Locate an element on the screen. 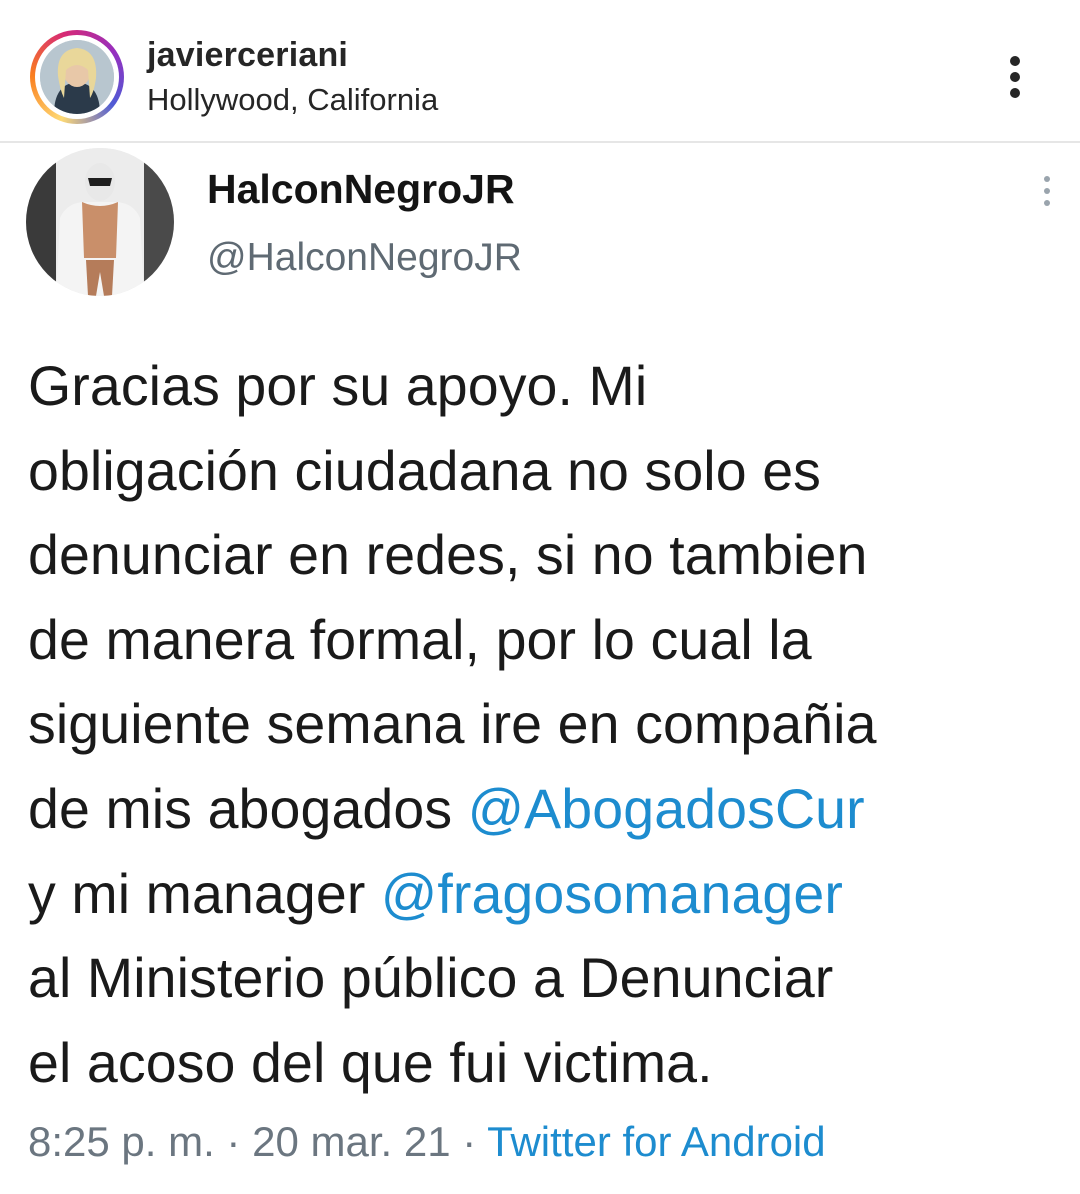  profile-avatar is located at coordinates (77, 77).